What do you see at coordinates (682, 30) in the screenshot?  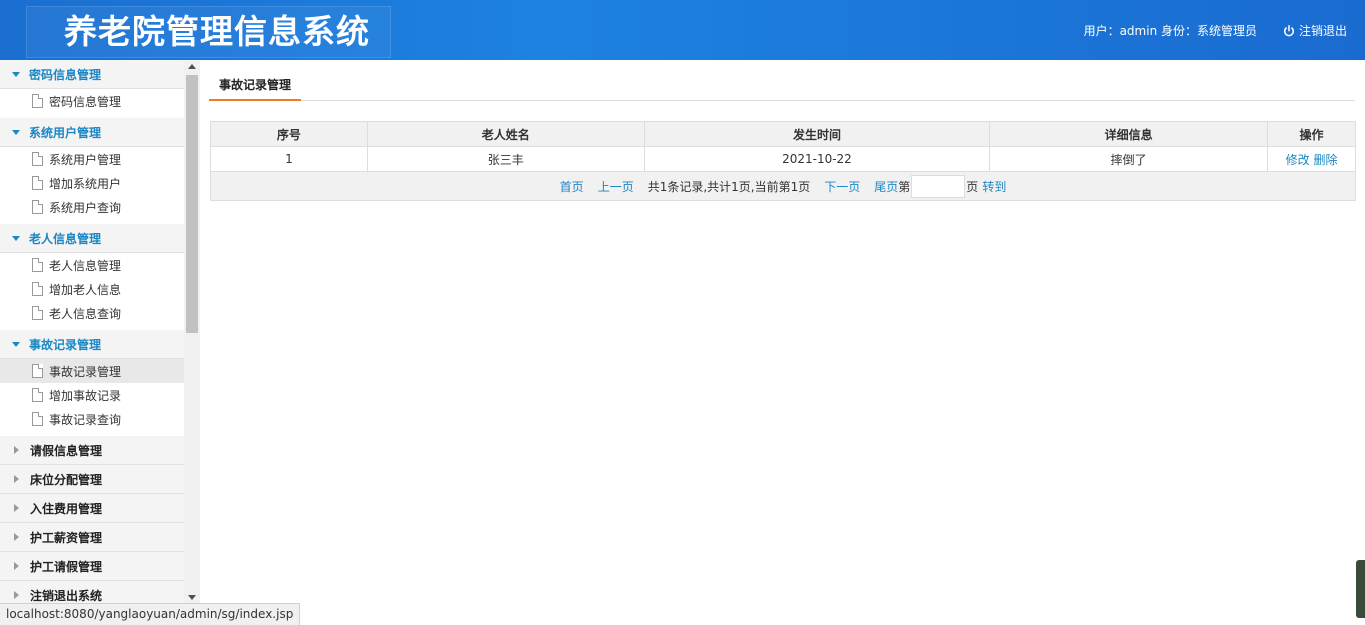 I see `header-bar: 养老院管理信息系统 用户：admin 身份：系统管理员 注销退出` at bounding box center [682, 30].